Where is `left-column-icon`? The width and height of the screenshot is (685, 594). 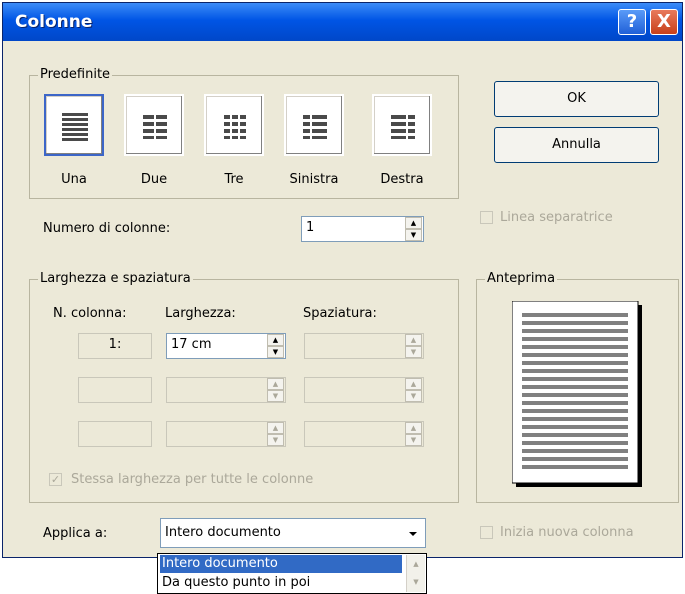 left-column-icon is located at coordinates (315, 127).